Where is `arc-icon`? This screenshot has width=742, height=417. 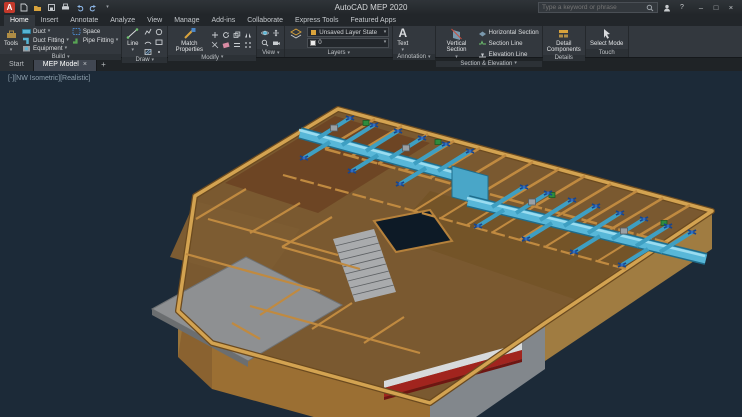 arc-icon is located at coordinates (148, 41).